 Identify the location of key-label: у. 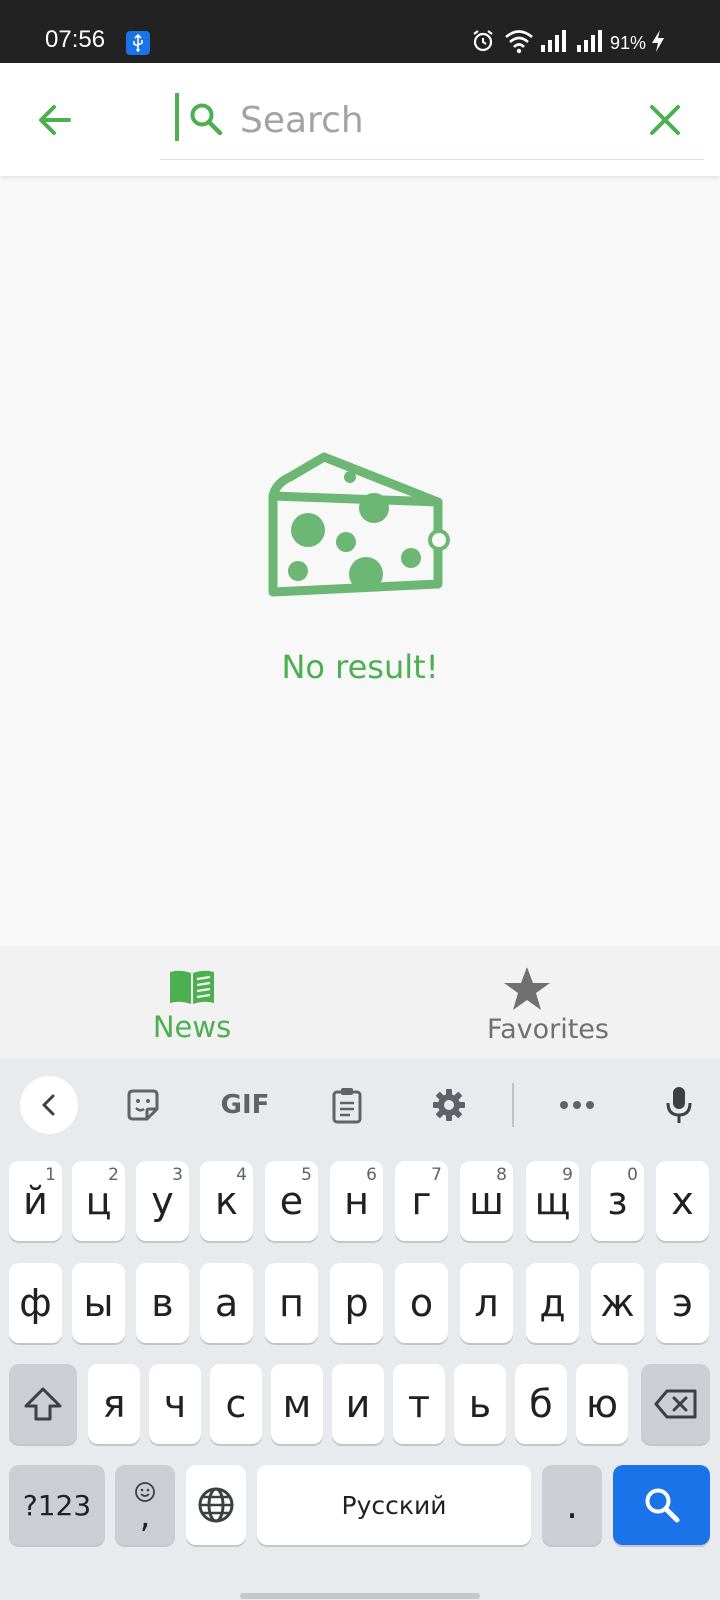
(162, 1201).